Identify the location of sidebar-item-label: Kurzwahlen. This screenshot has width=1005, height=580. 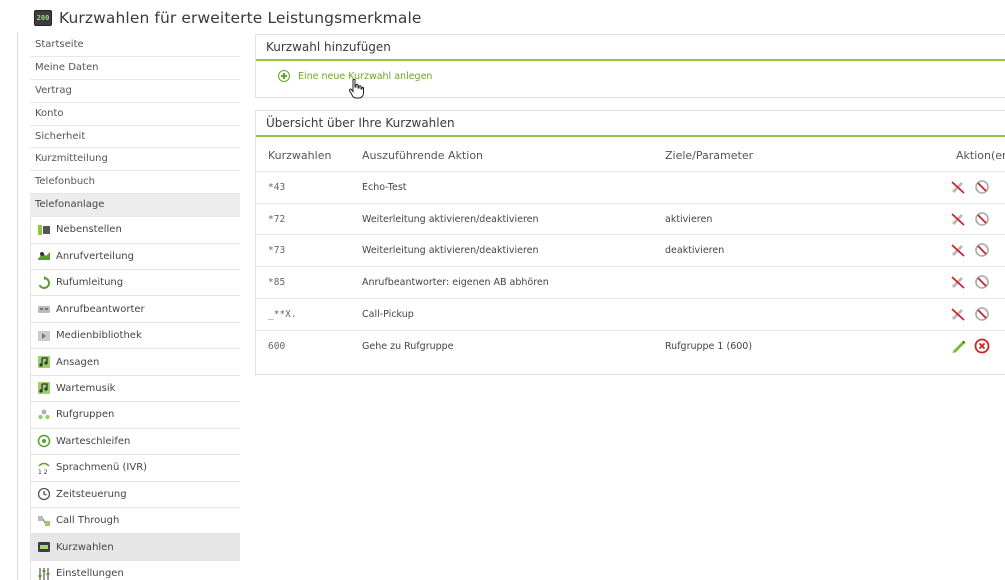
(85, 547).